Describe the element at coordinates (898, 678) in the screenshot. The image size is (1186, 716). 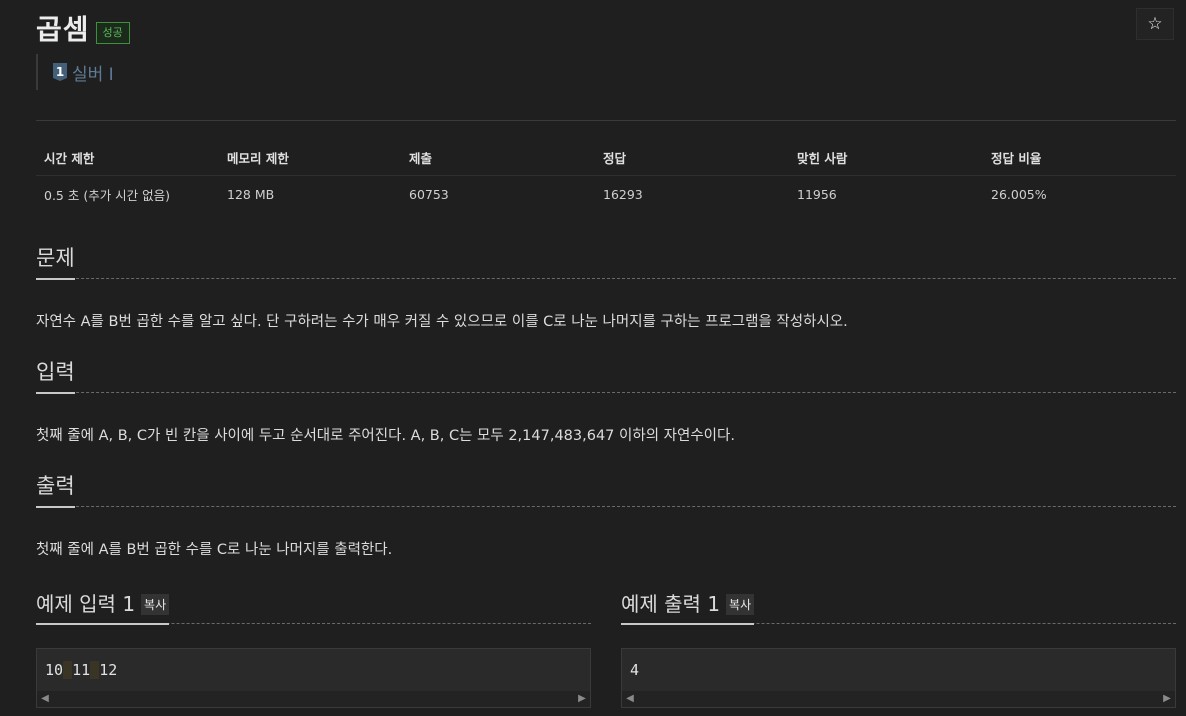
I see `sample-output-box: 4 ◀ ▶` at that location.